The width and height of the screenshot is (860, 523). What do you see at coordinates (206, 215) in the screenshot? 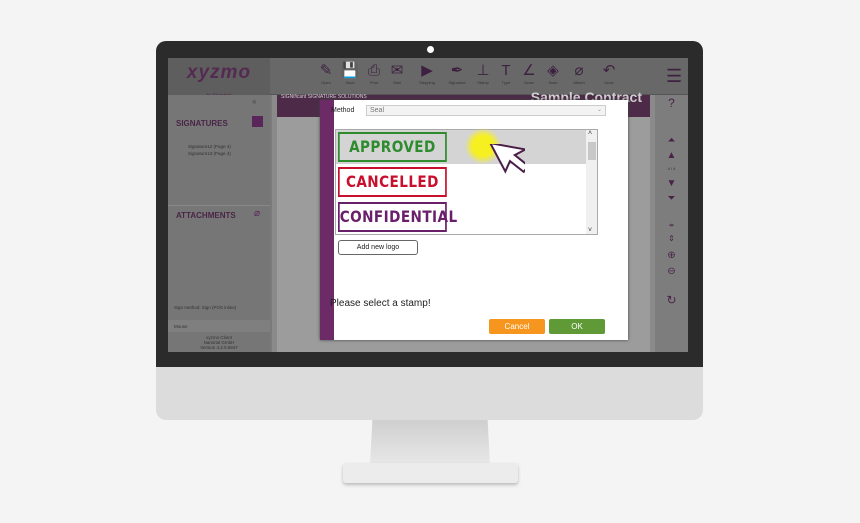
I see `attachments-heading: ATTACHMENTS` at bounding box center [206, 215].